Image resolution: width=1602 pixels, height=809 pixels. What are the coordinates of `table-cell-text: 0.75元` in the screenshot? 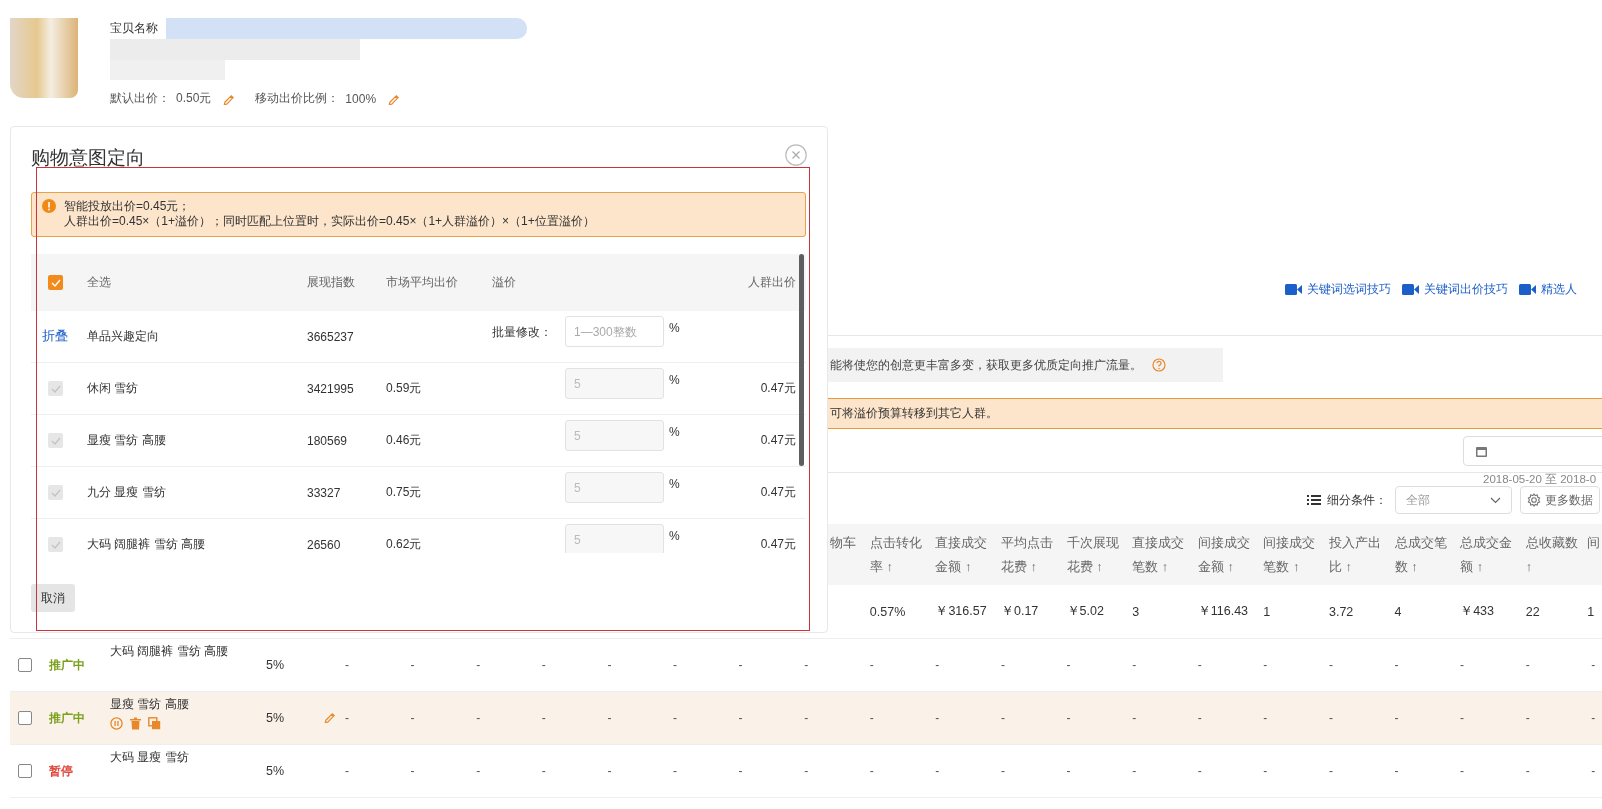 It's located at (404, 492).